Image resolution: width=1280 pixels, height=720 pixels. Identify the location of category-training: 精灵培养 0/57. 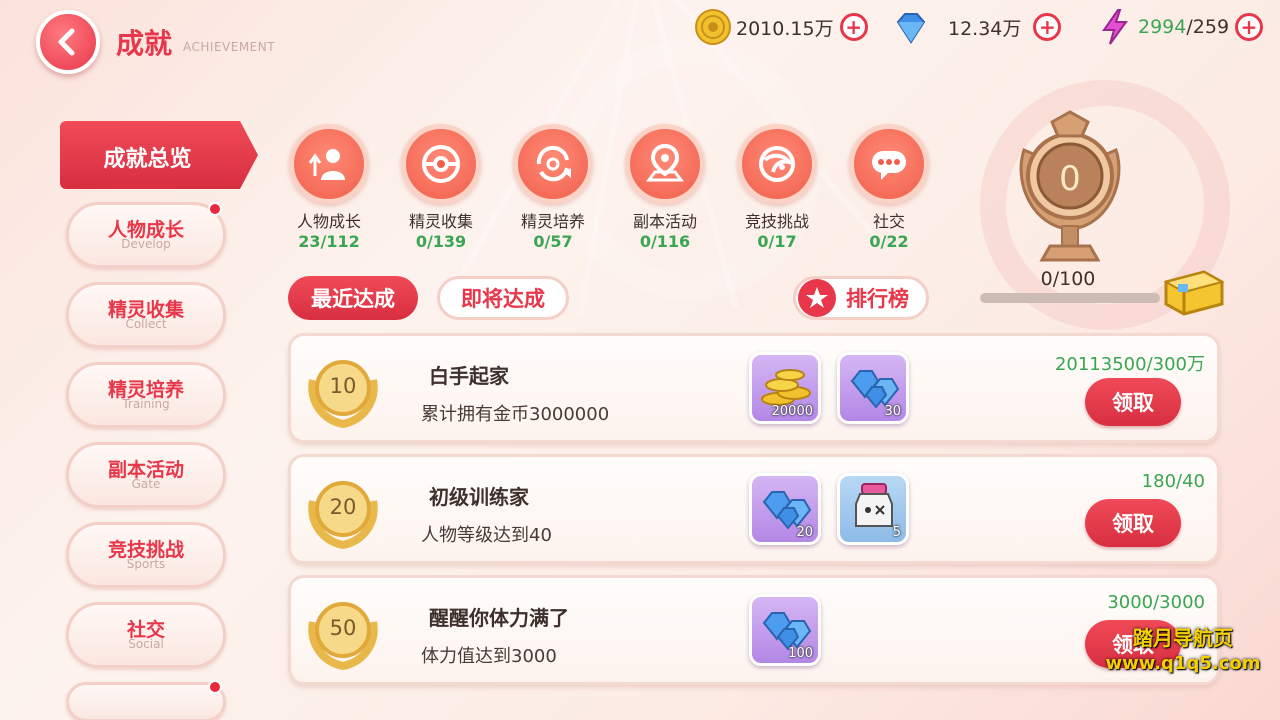
(553, 187).